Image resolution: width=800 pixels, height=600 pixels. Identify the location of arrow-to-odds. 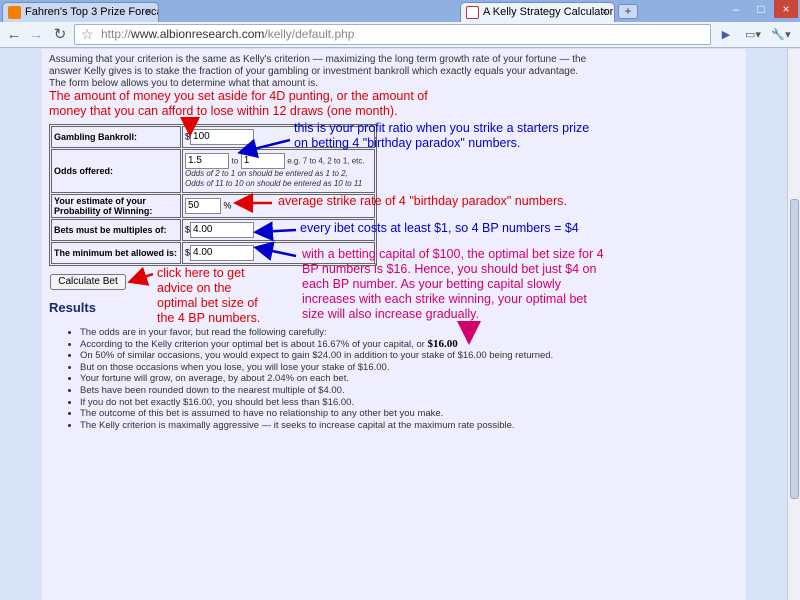
(264, 148).